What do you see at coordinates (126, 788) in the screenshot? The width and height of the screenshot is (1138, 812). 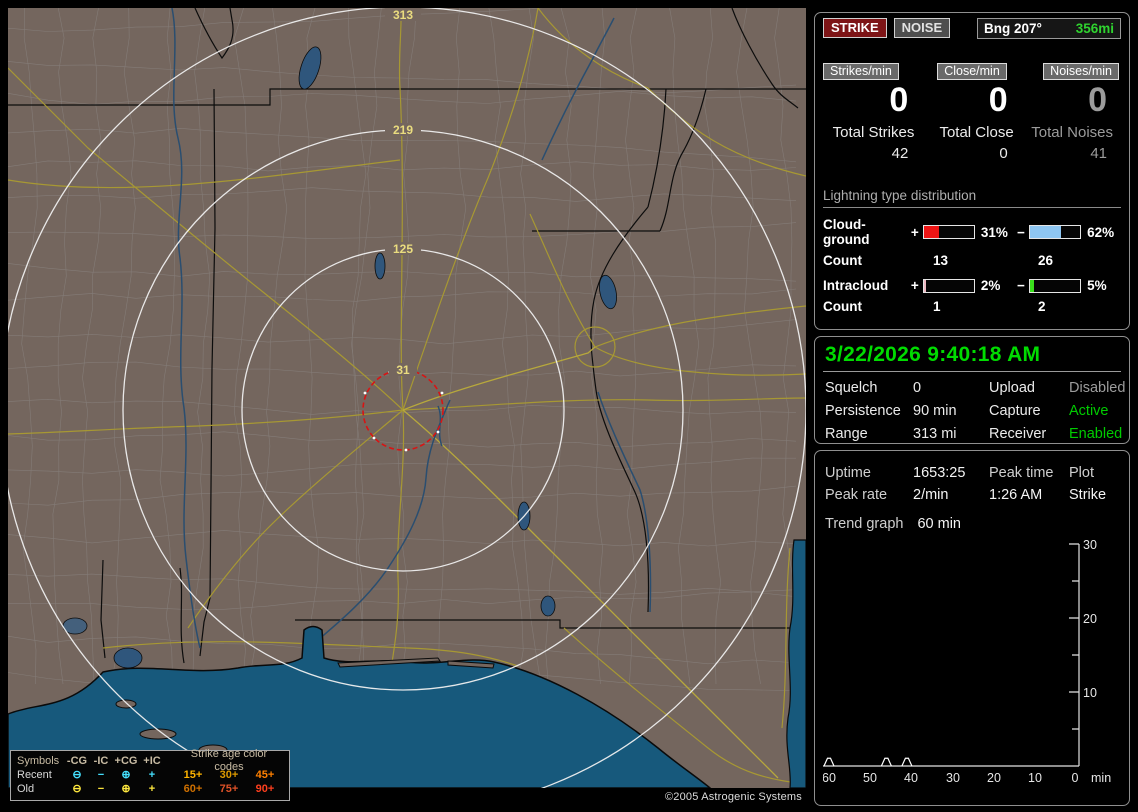 I see `pos-cg-old-icon: ⊕` at bounding box center [126, 788].